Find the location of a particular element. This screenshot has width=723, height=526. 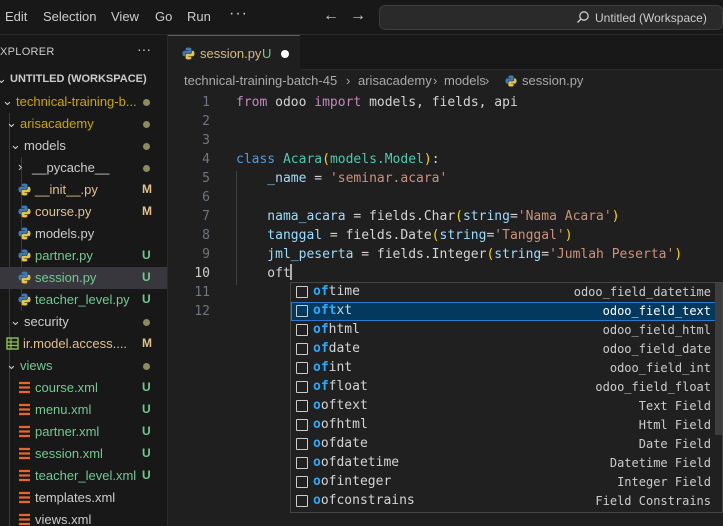

suggestion-item: oftime odoo_field_datetime is located at coordinates (506, 292).